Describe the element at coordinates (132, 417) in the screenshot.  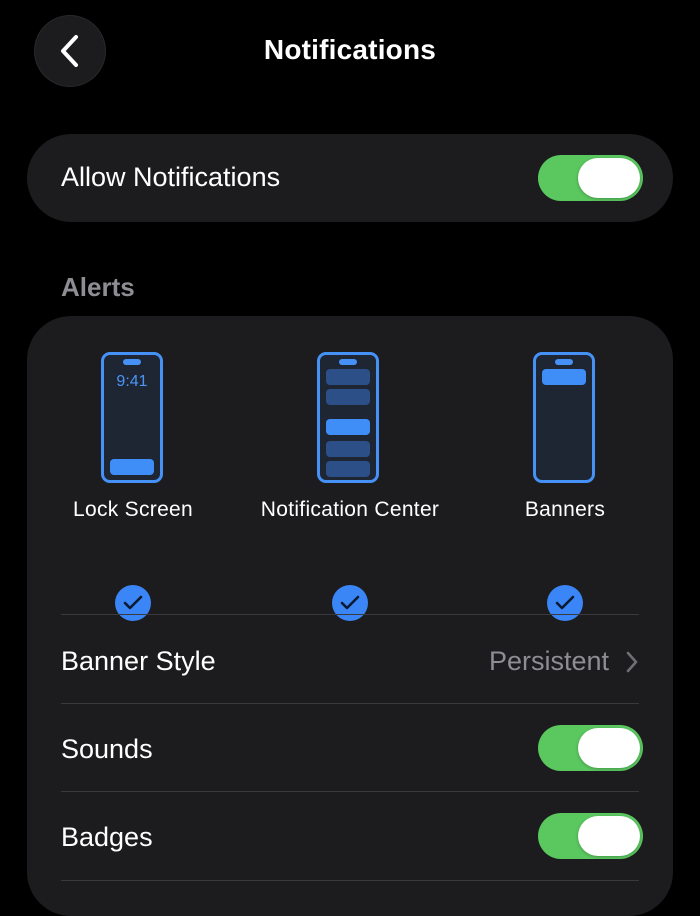
I see `lock-screen-phone-icon: 9:41` at that location.